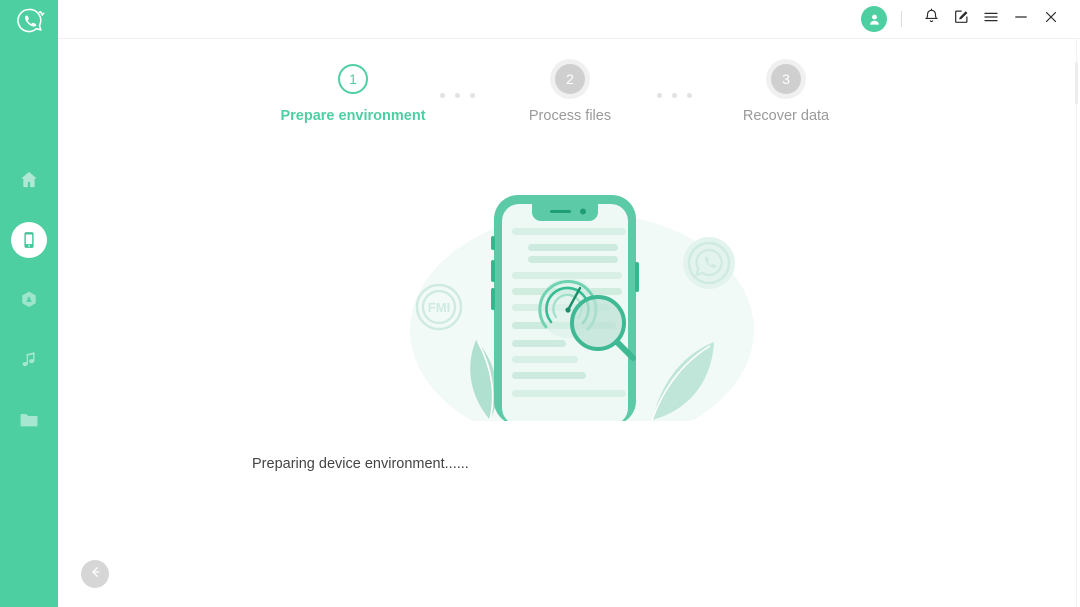  I want to click on step-2-label: Process files, so click(570, 116).